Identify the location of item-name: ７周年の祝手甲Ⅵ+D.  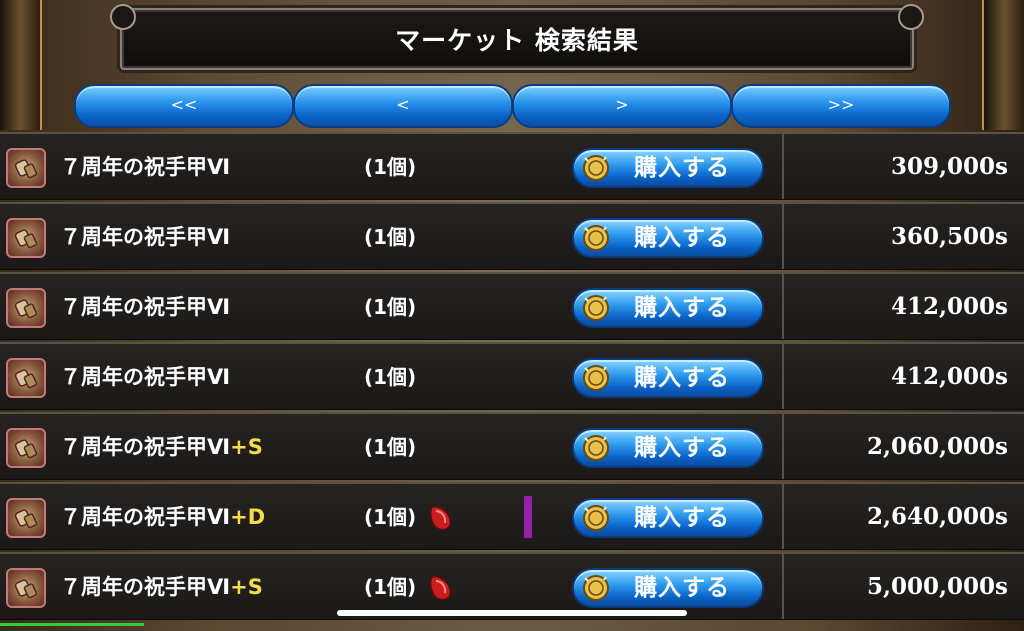
(162, 517).